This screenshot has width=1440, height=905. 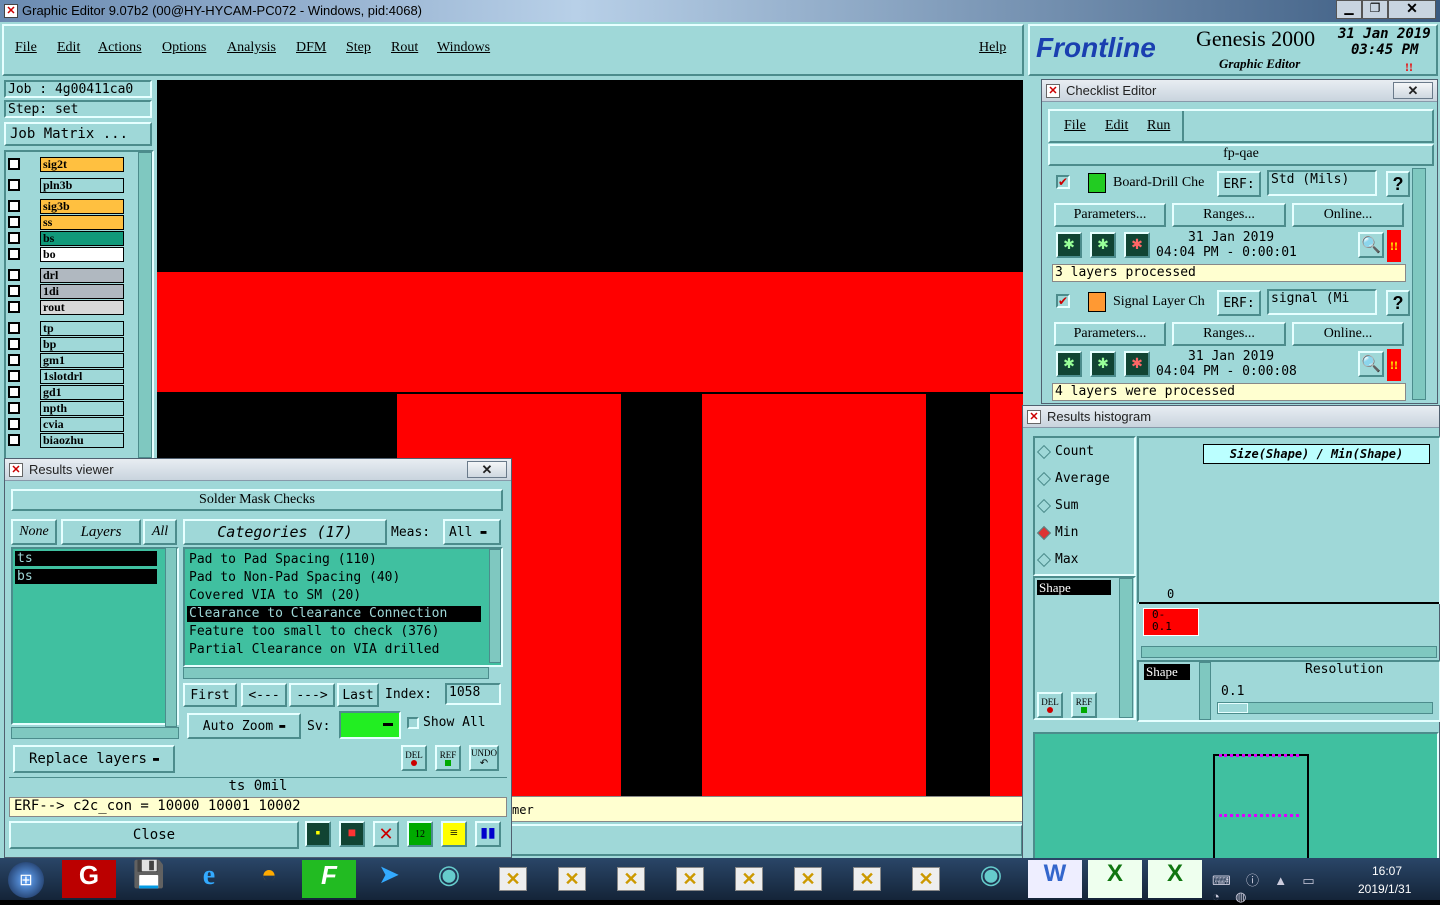 I want to click on layer-row-npth: npth, so click(x=65, y=408).